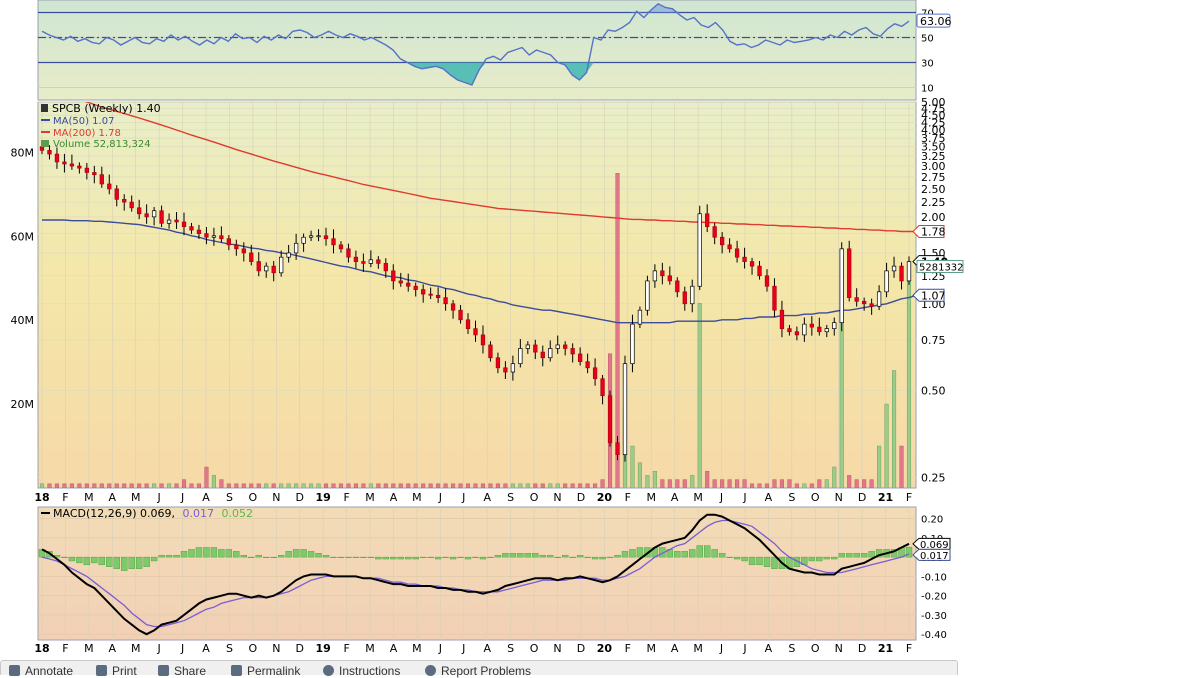 The width and height of the screenshot is (1200, 678). I want to click on x-tick-label: D, so click(581, 648).